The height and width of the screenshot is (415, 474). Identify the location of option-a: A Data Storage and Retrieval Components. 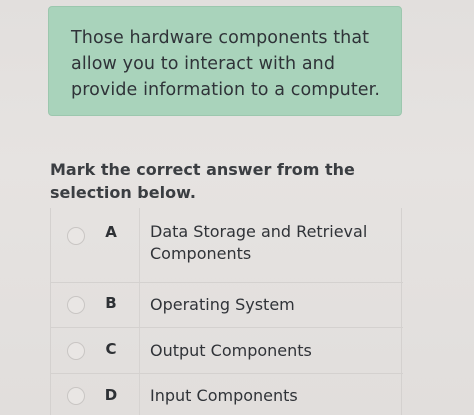
(227, 245).